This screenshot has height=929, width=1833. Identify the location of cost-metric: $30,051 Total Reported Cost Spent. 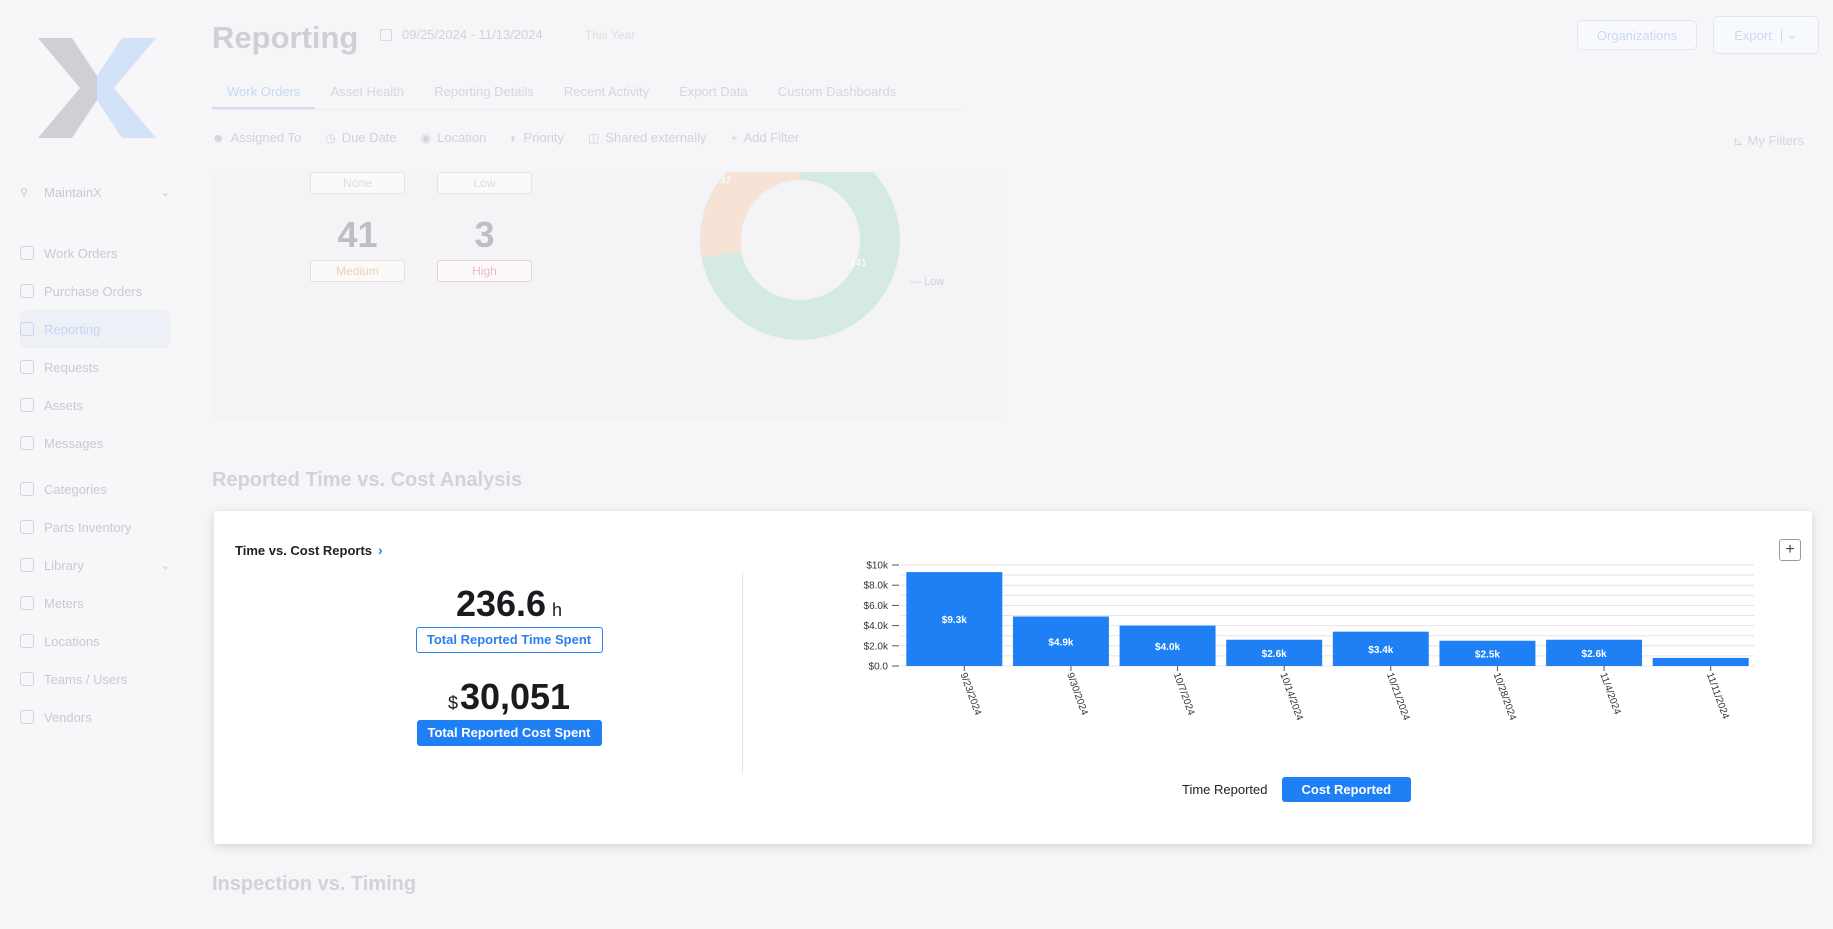
(509, 711).